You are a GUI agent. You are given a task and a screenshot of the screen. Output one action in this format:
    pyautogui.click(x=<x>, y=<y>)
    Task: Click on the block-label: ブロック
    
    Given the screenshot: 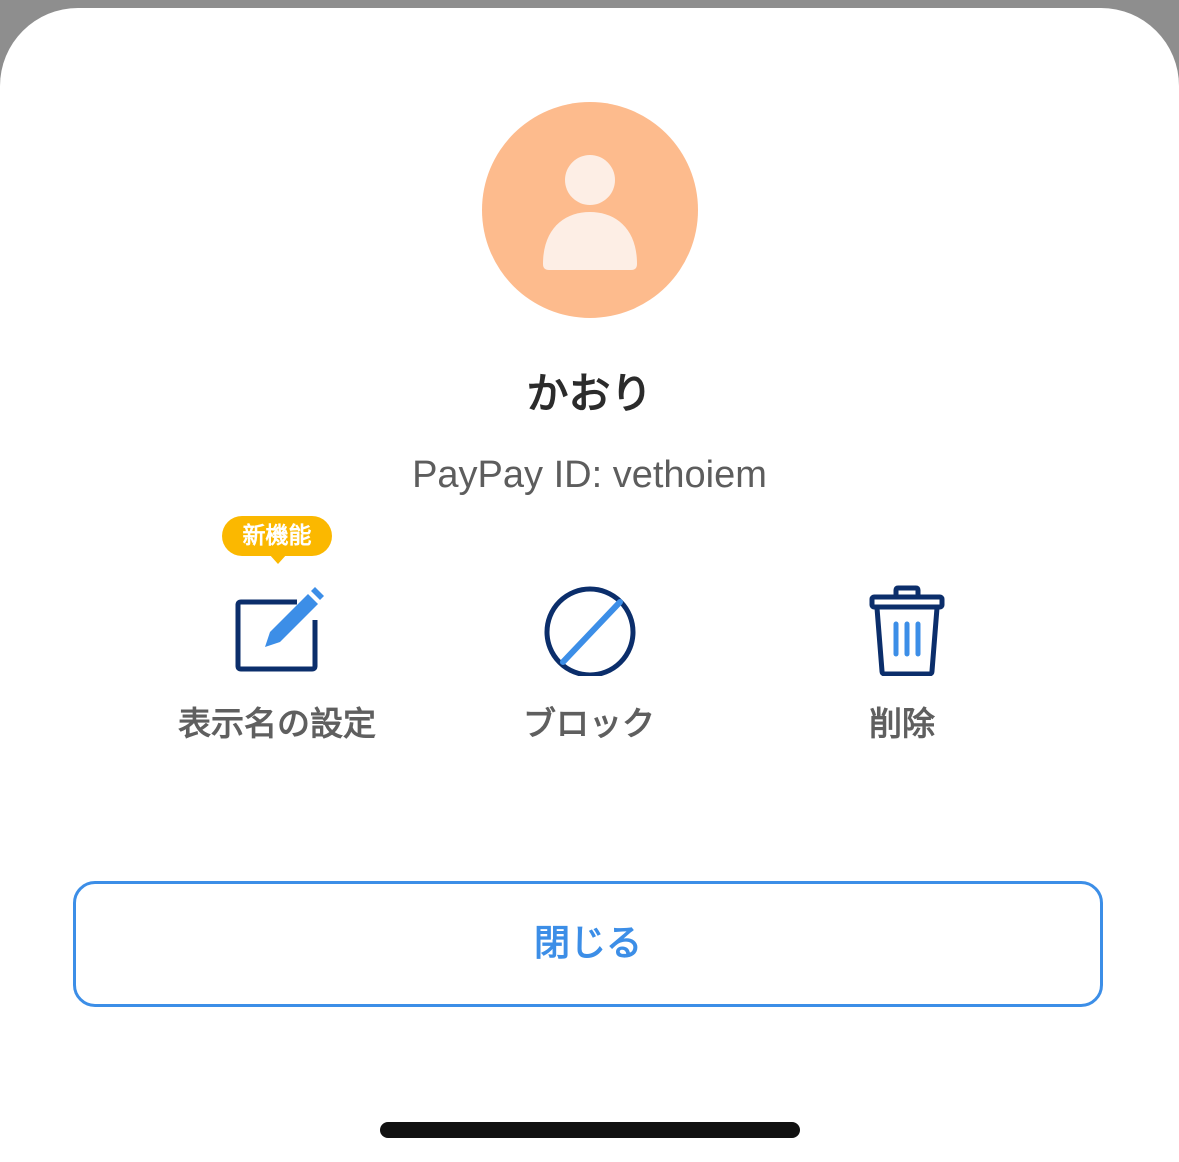 What is the action you would take?
    pyautogui.click(x=589, y=723)
    